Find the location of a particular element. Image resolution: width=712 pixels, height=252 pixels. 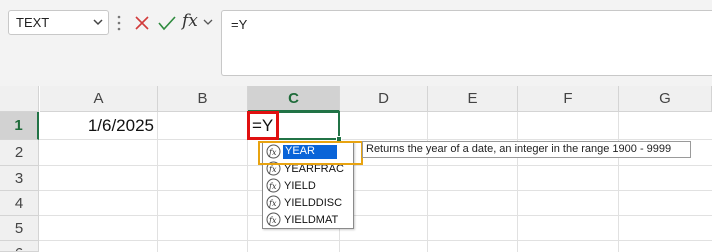

row-header-4: 4 is located at coordinates (19, 203).